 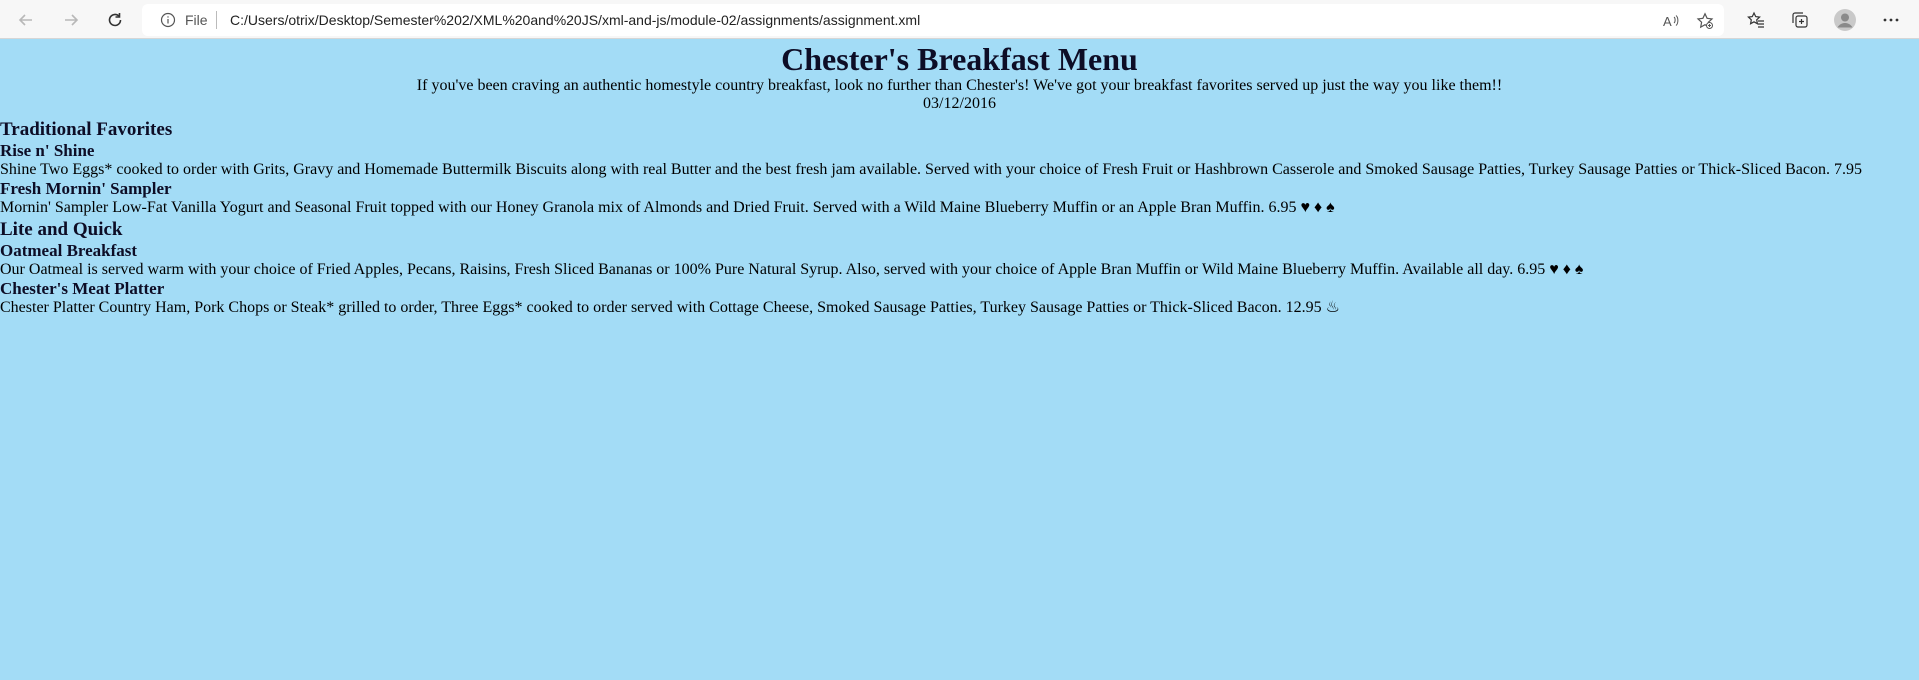 I want to click on favorite-star-icon, so click(x=1705, y=21).